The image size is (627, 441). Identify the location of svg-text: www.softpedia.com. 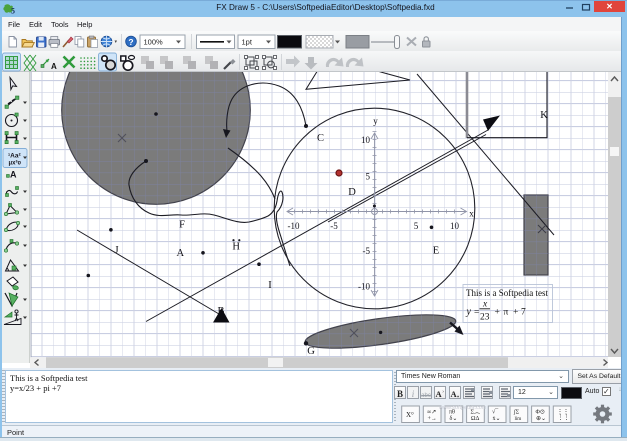
(462, 408).